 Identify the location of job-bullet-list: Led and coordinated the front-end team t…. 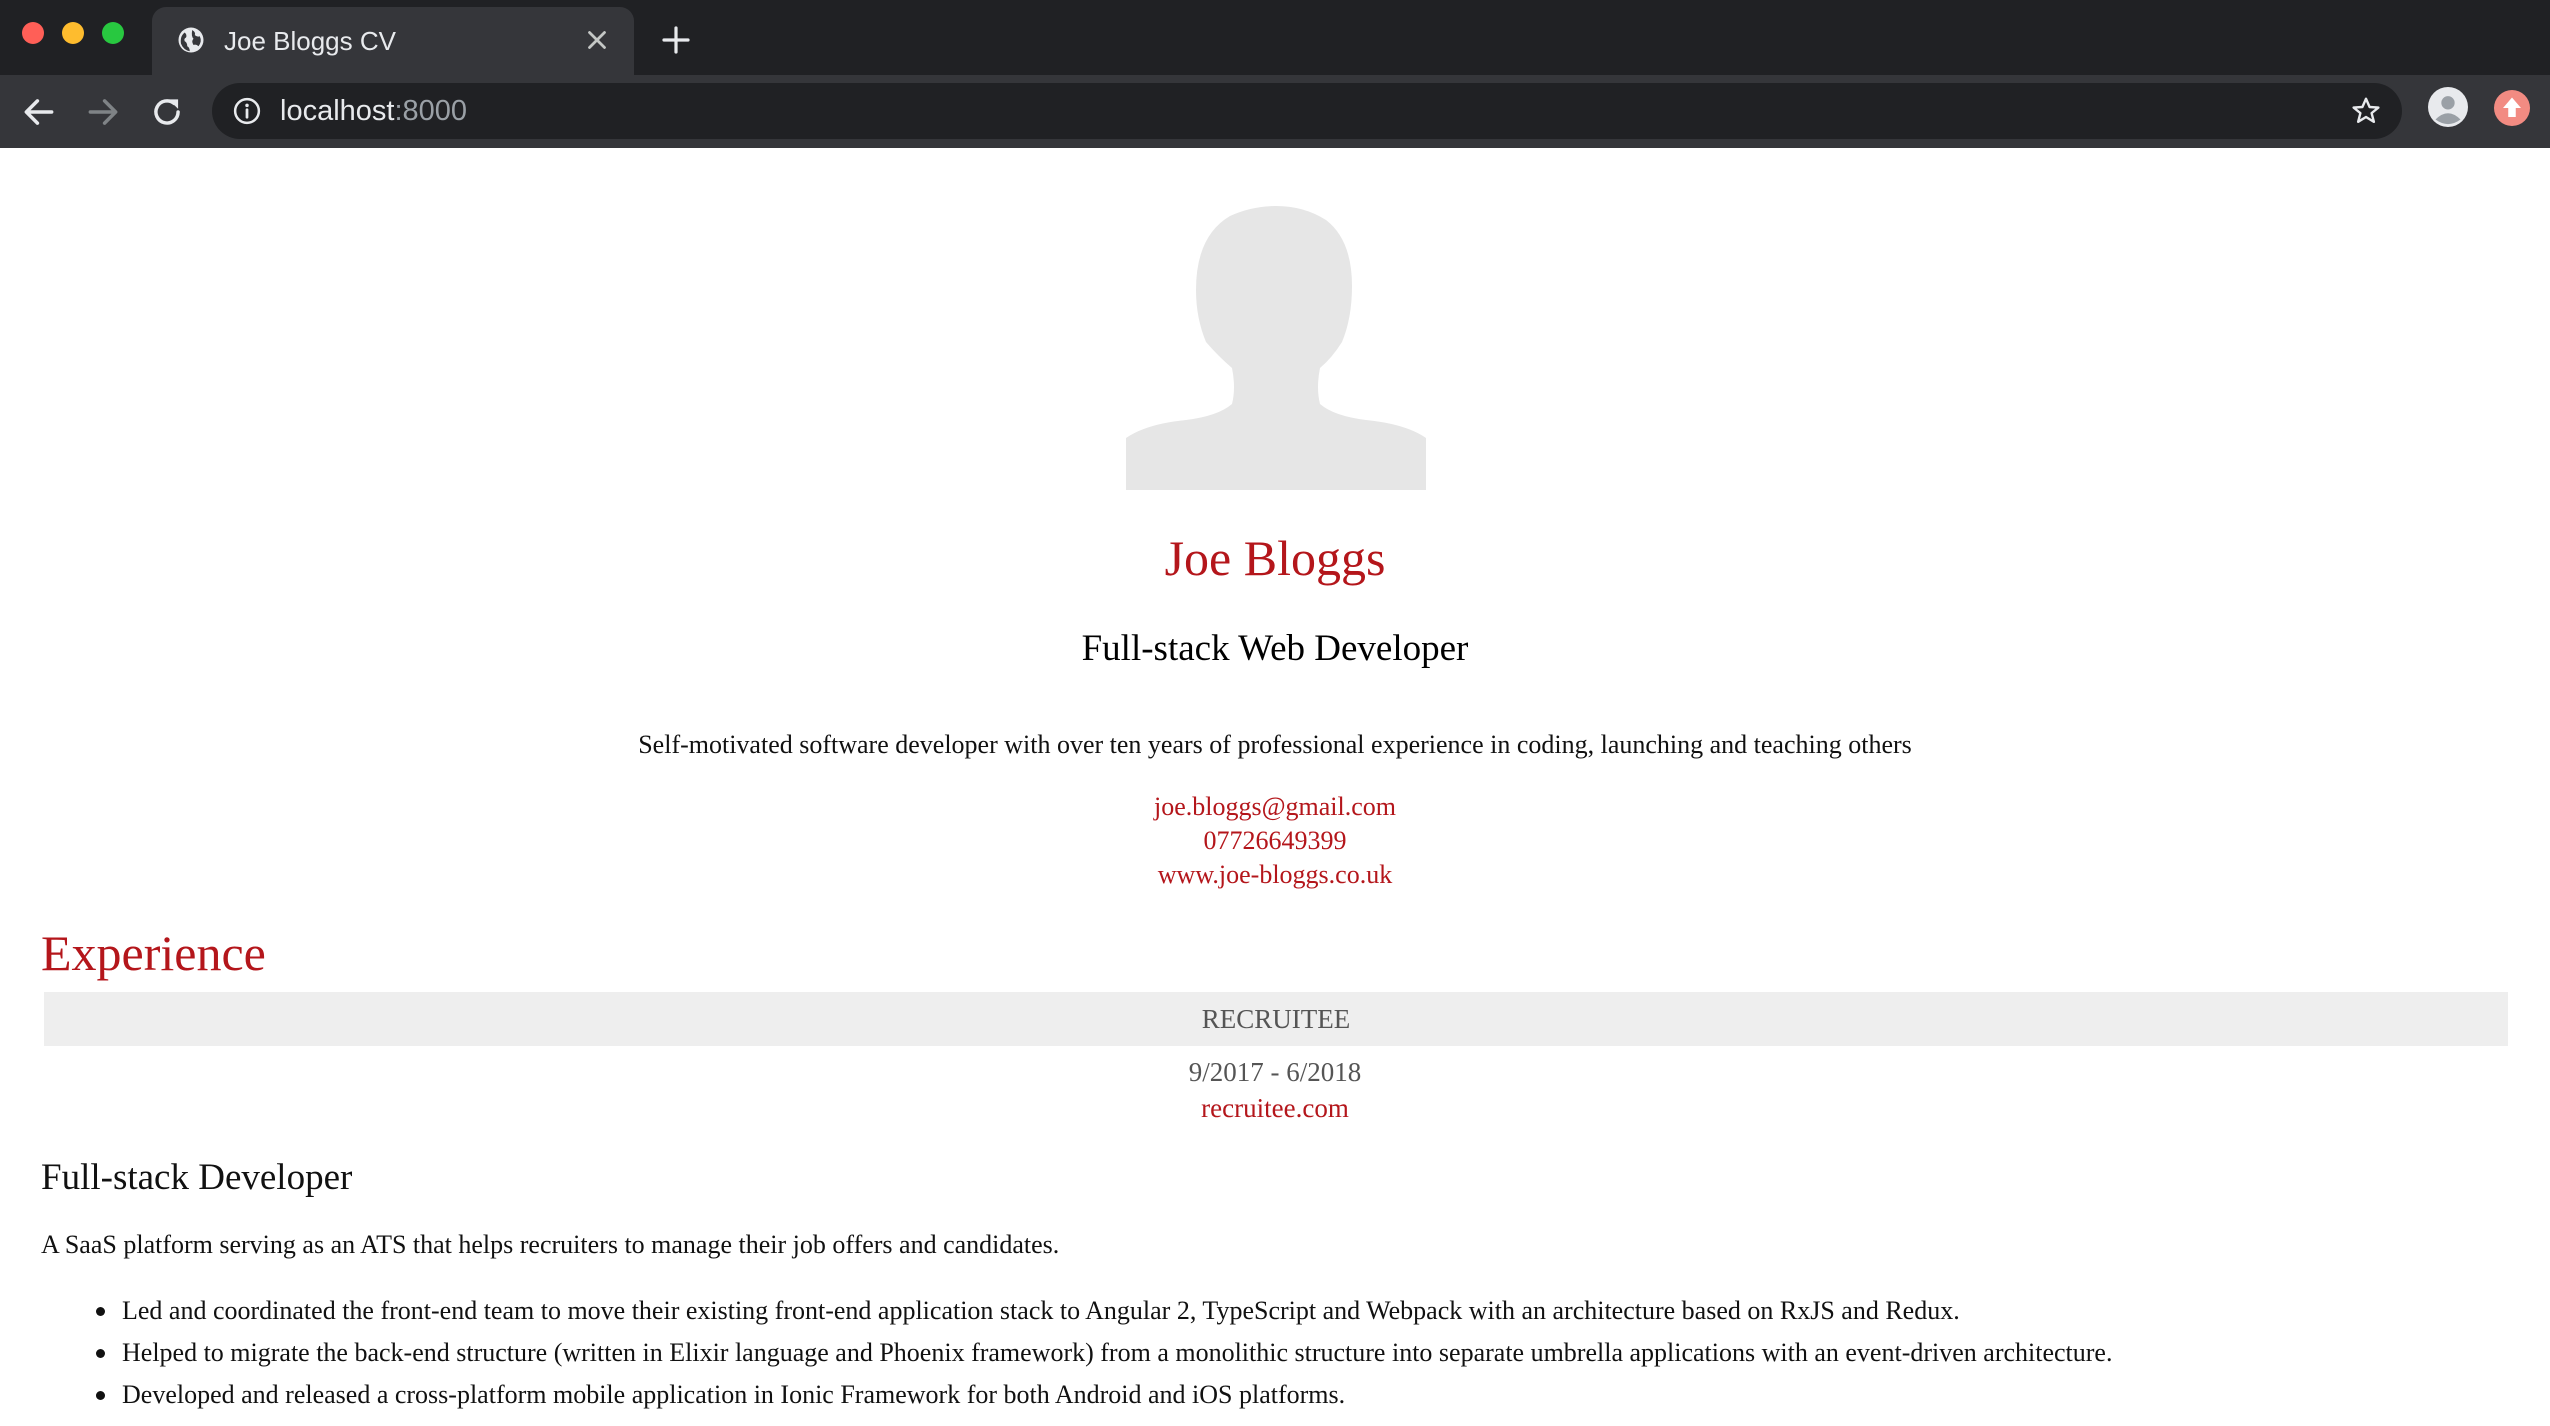
(1056, 1353).